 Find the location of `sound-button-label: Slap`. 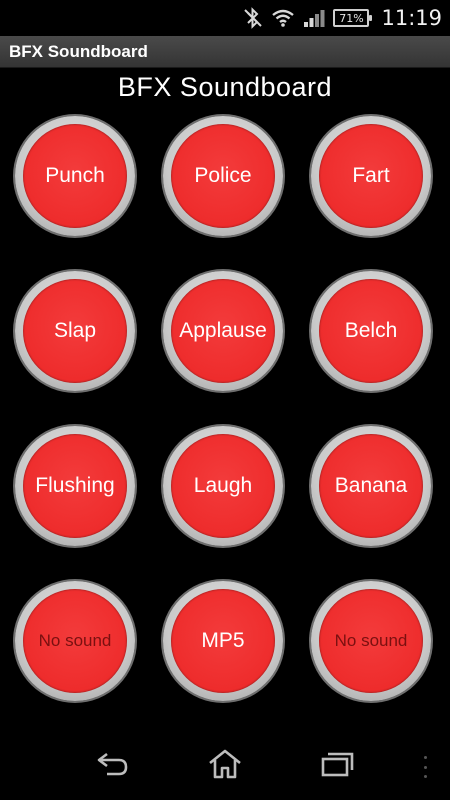

sound-button-label: Slap is located at coordinates (75, 330).